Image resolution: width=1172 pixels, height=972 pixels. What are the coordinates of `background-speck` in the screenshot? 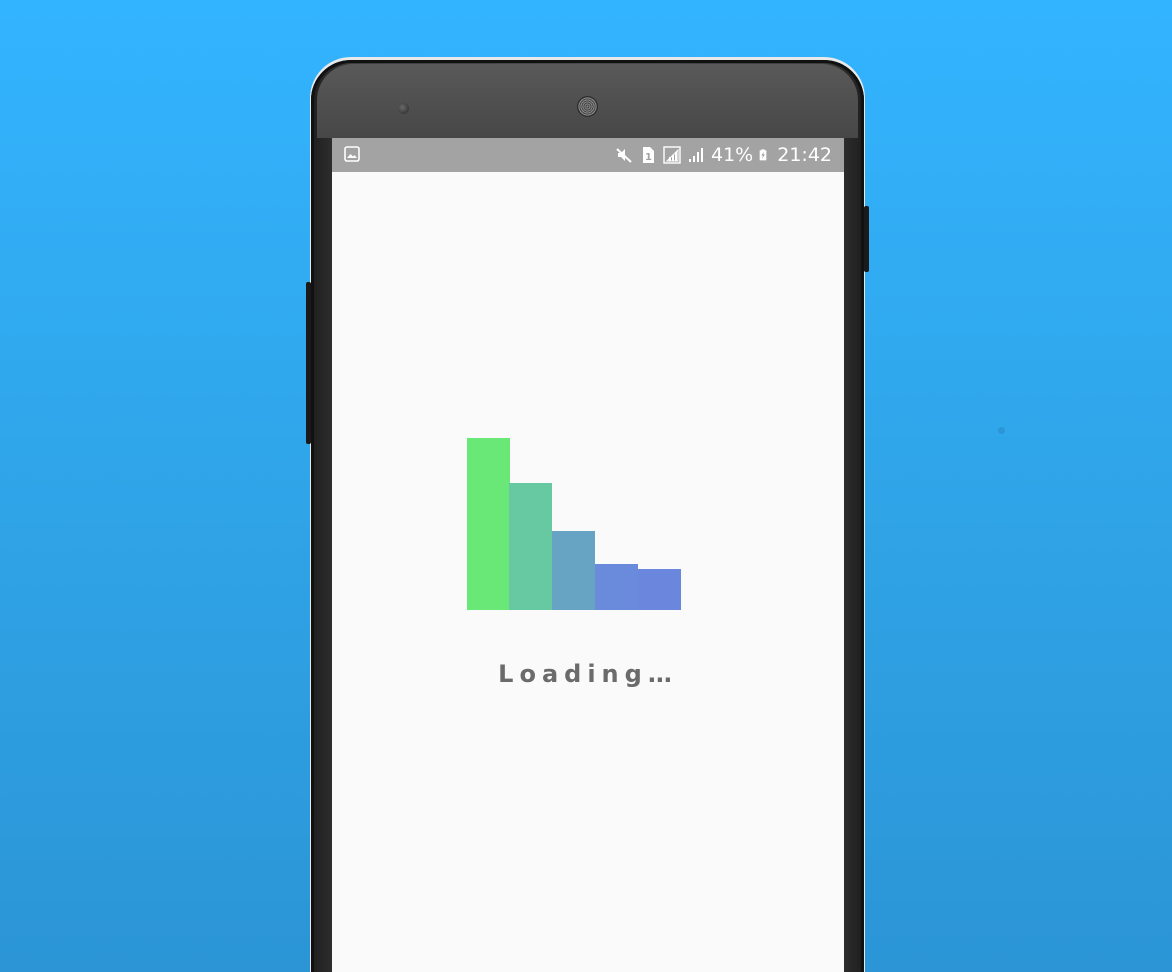 It's located at (1001, 430).